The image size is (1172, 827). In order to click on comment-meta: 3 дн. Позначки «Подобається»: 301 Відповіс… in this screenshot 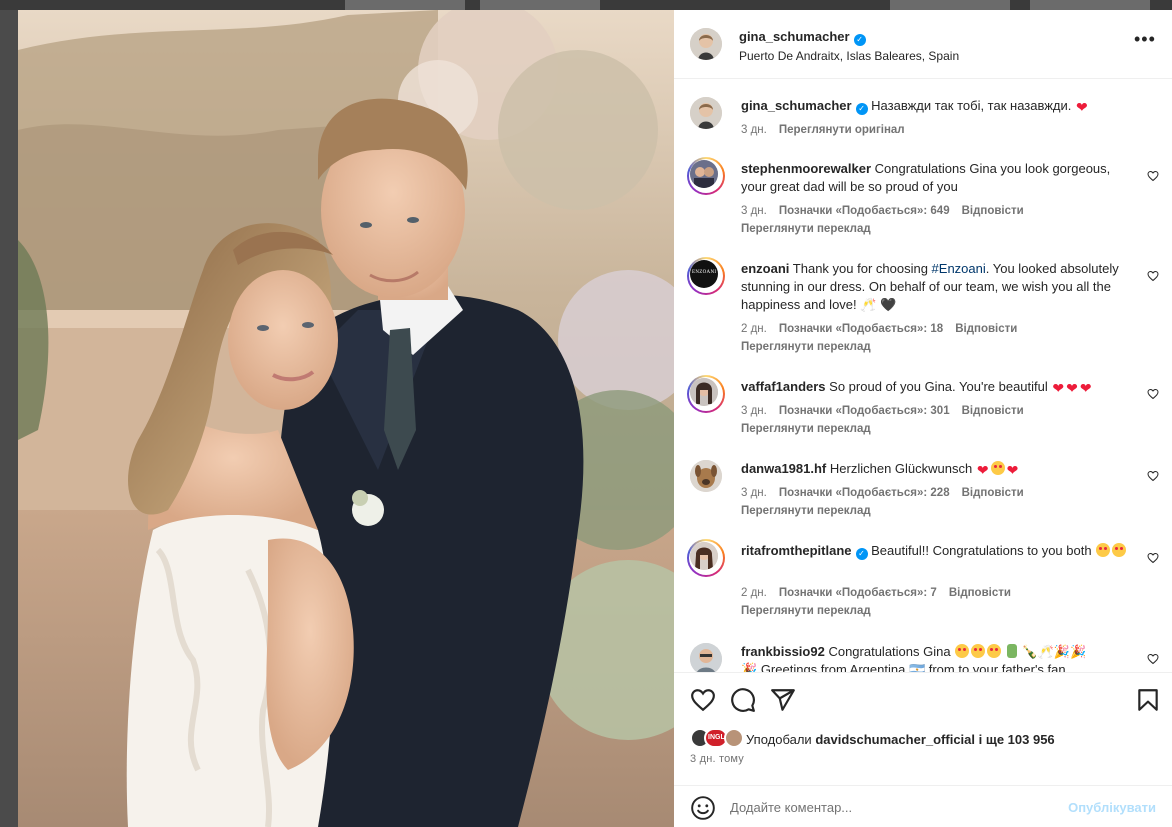, I will do `click(888, 411)`.